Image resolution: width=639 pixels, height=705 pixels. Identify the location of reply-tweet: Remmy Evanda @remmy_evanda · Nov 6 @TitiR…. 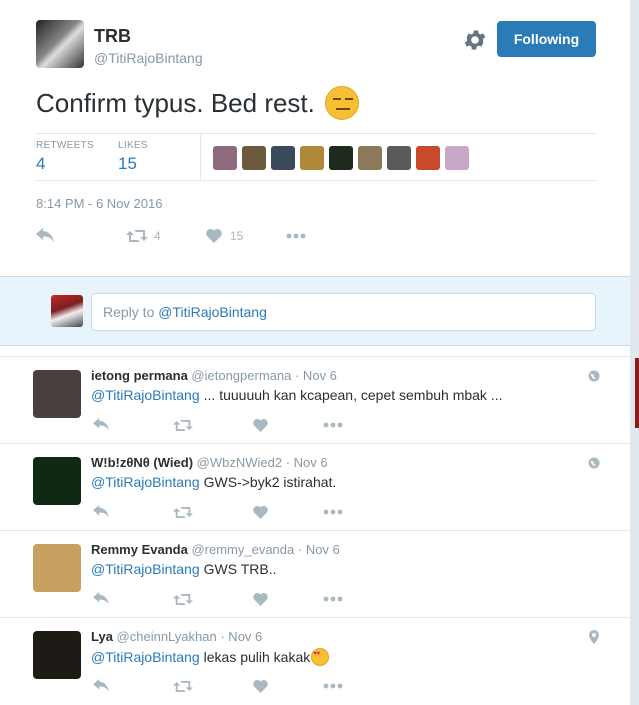
(315, 574).